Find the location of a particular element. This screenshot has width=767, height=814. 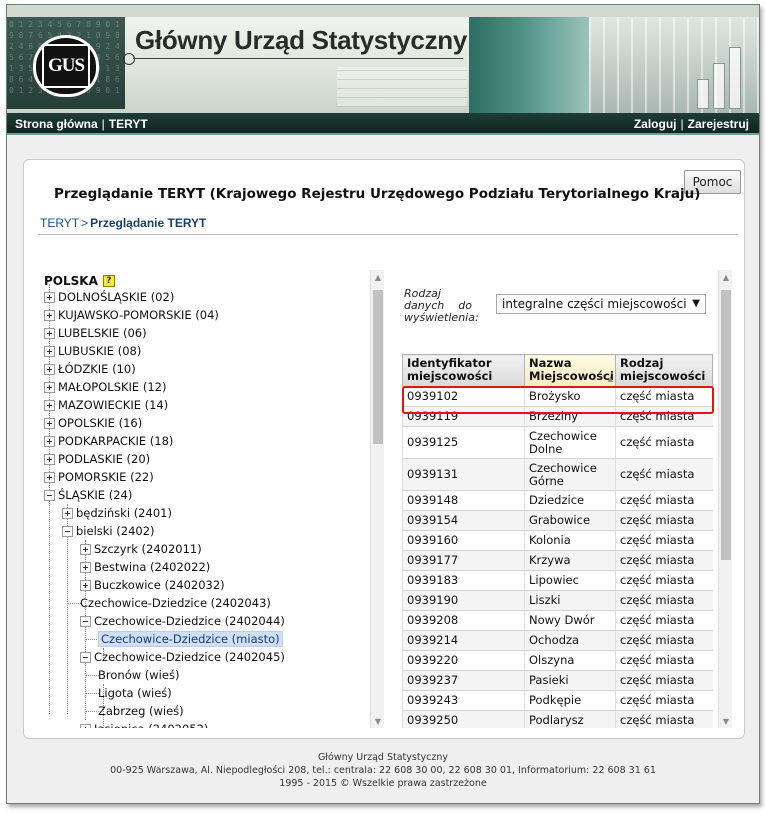

table-row: 0939160 Kolonia część miasta is located at coordinates (557, 540).